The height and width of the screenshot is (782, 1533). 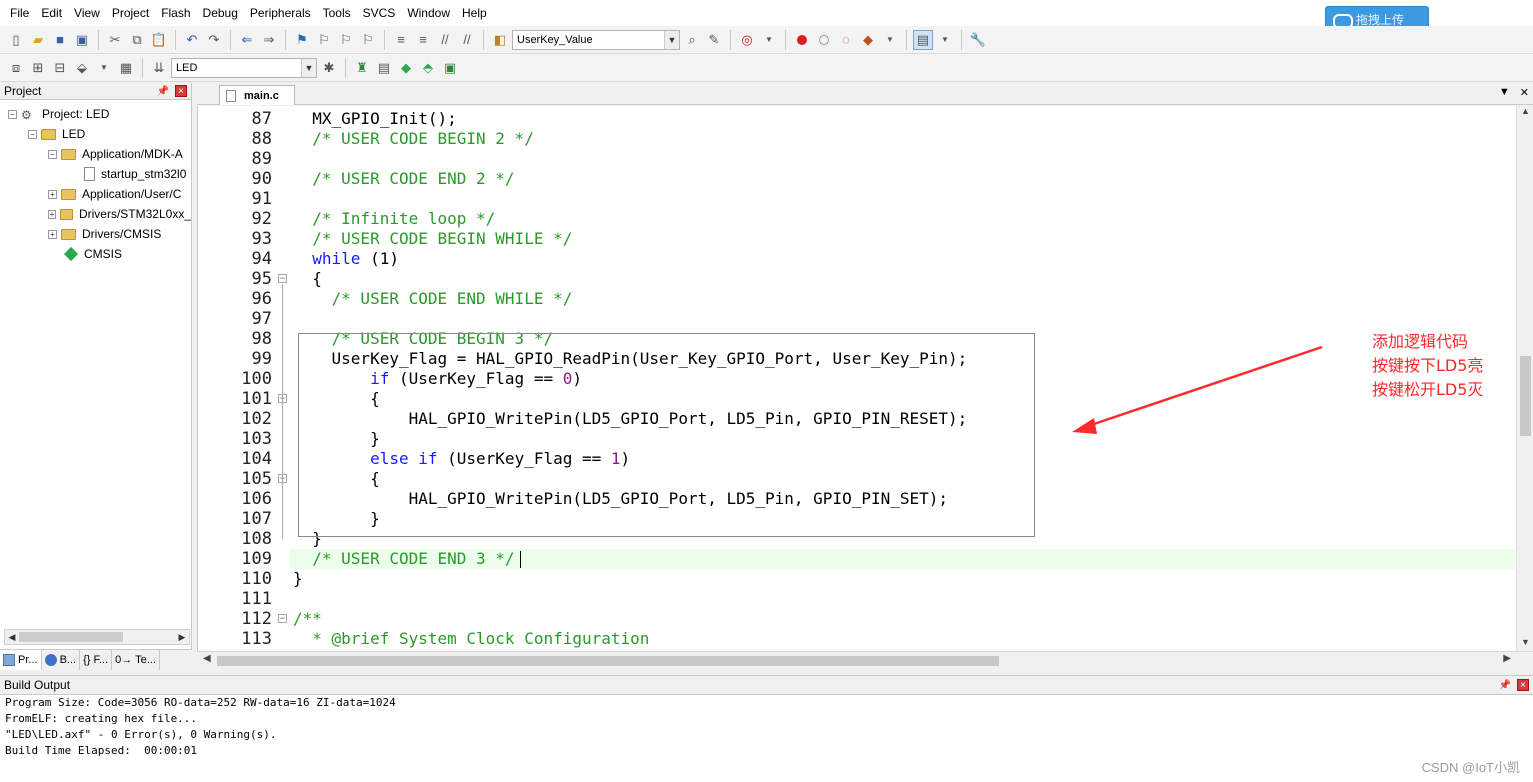 What do you see at coordinates (95, 234) in the screenshot?
I see `tree-item-group: + Drivers/CMSIS` at bounding box center [95, 234].